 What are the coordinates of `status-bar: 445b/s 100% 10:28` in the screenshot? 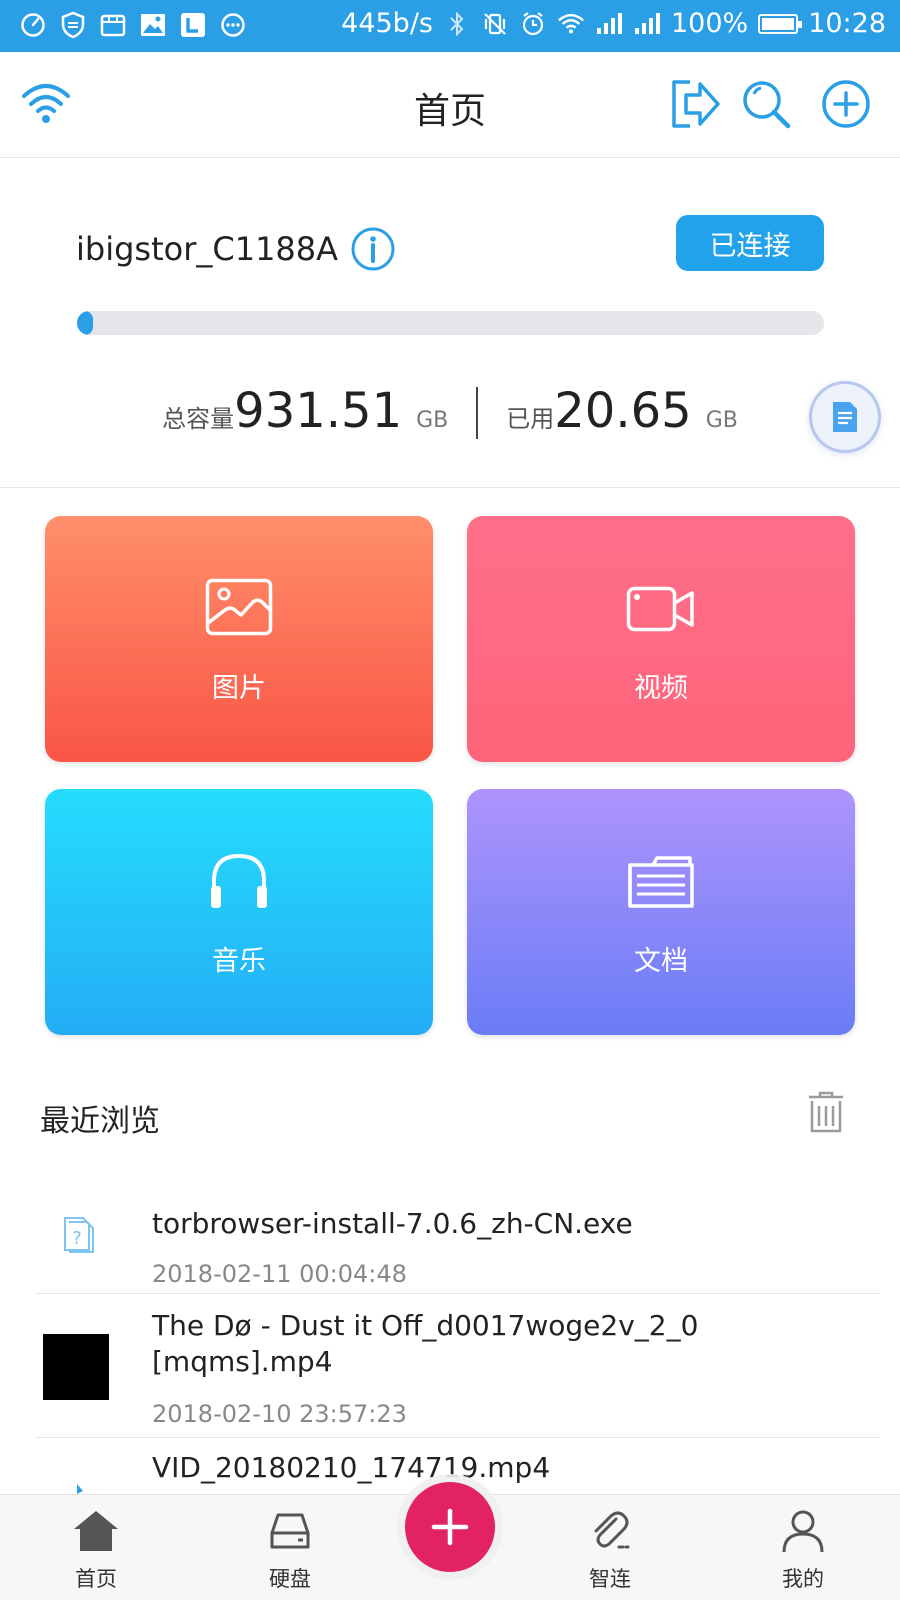 It's located at (450, 26).